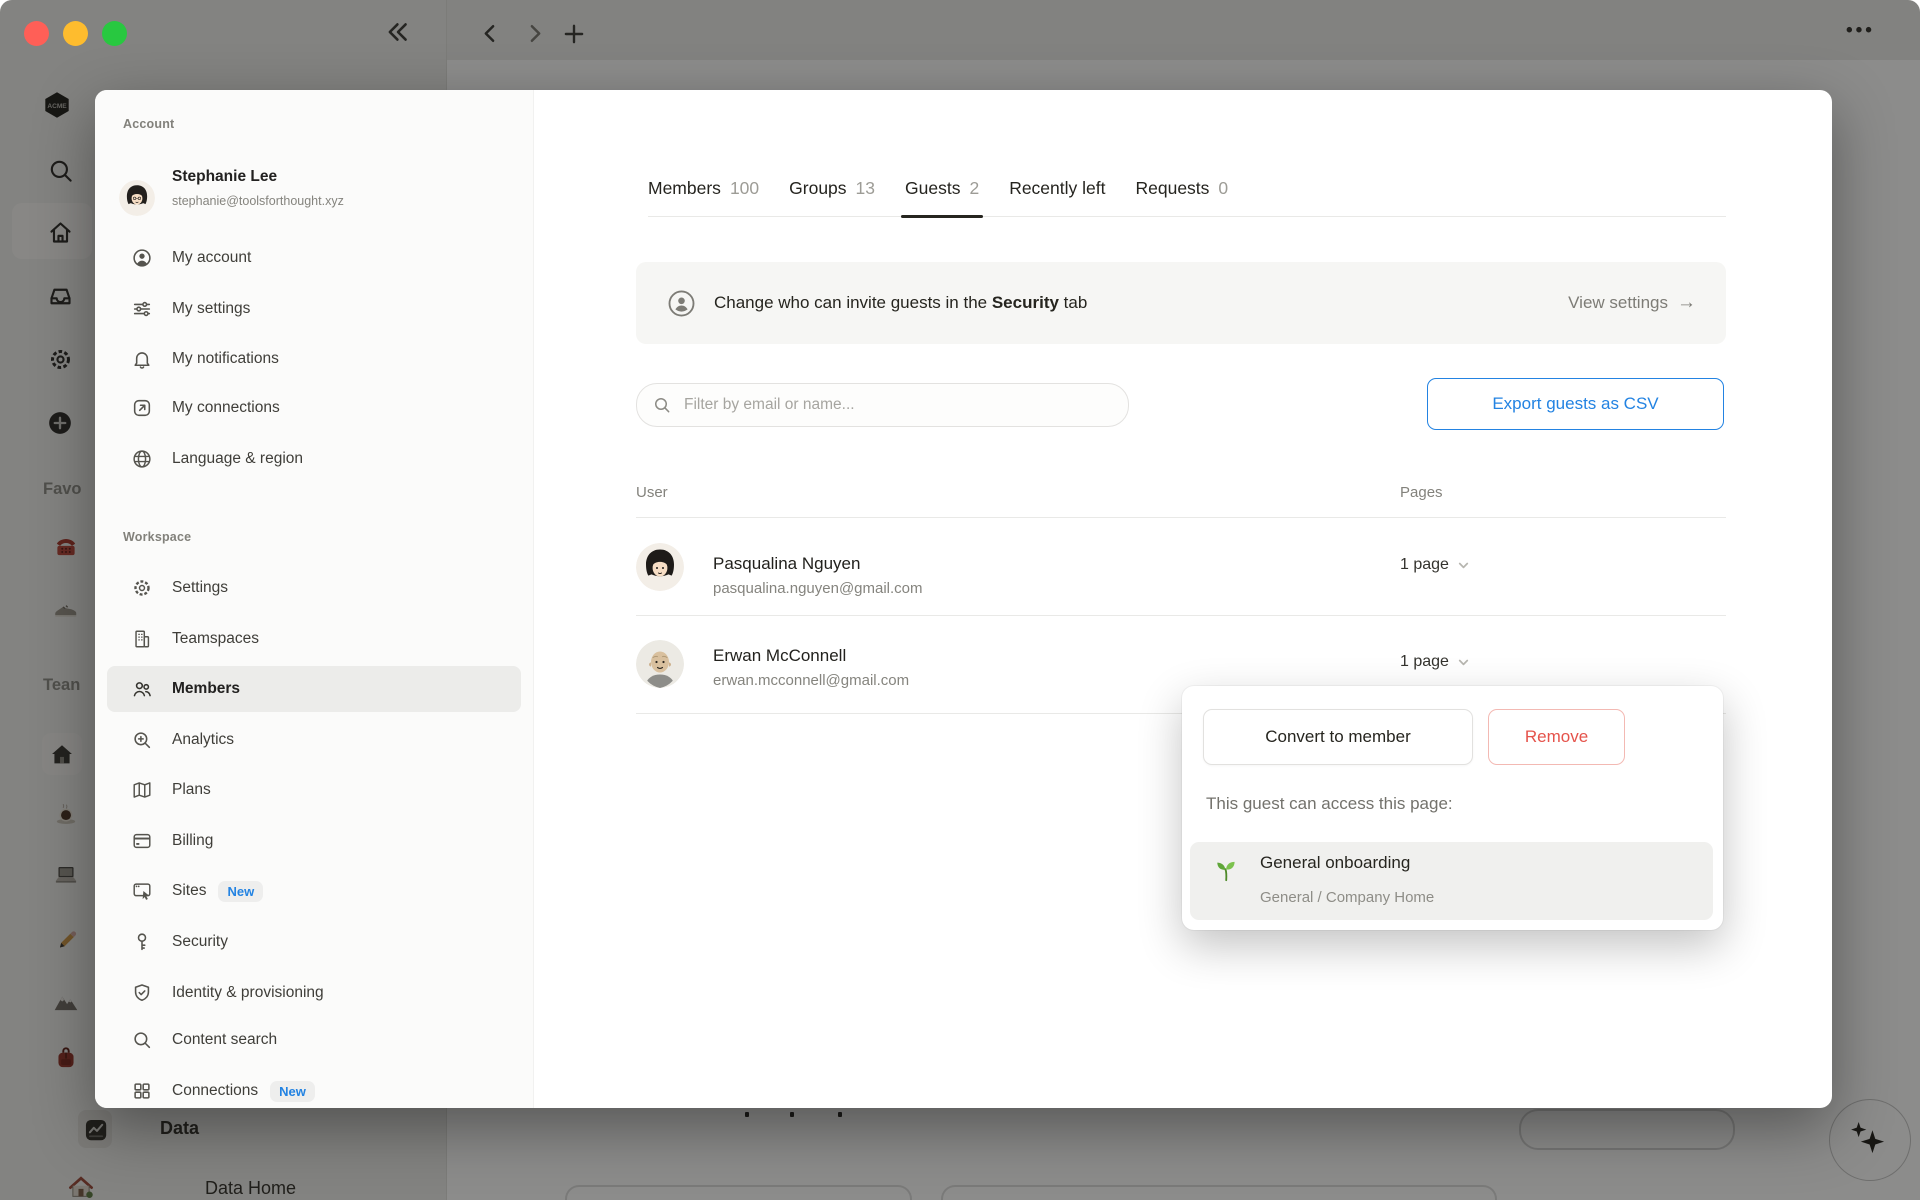 This screenshot has width=1920, height=1200. I want to click on grid-icon, so click(142, 1091).